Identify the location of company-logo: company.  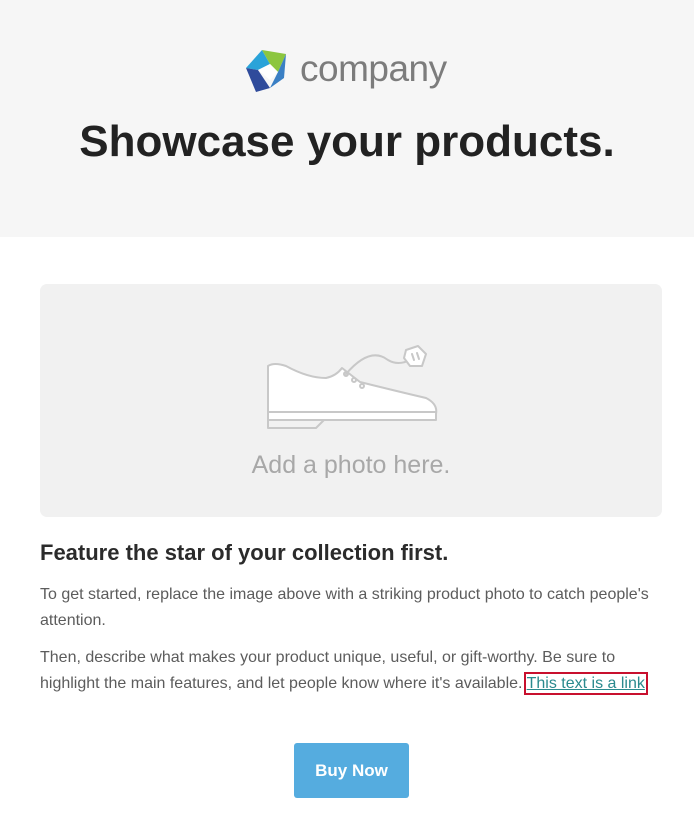
(343, 70).